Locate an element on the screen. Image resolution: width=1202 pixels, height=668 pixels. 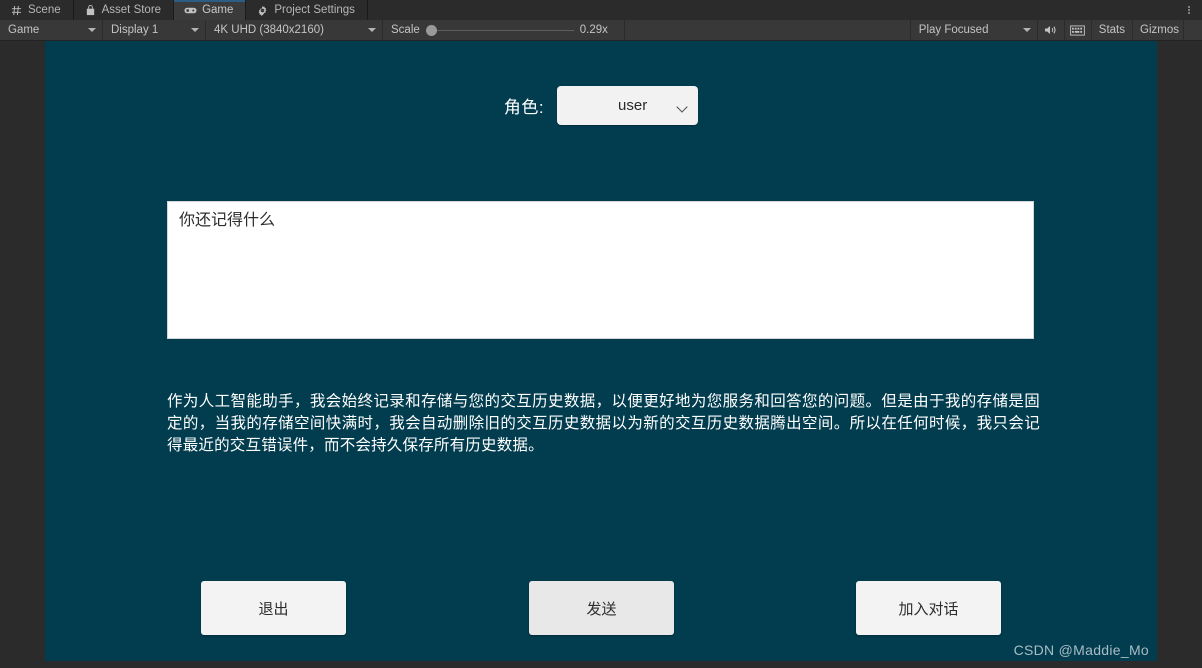
gear-icon is located at coordinates (262, 10).